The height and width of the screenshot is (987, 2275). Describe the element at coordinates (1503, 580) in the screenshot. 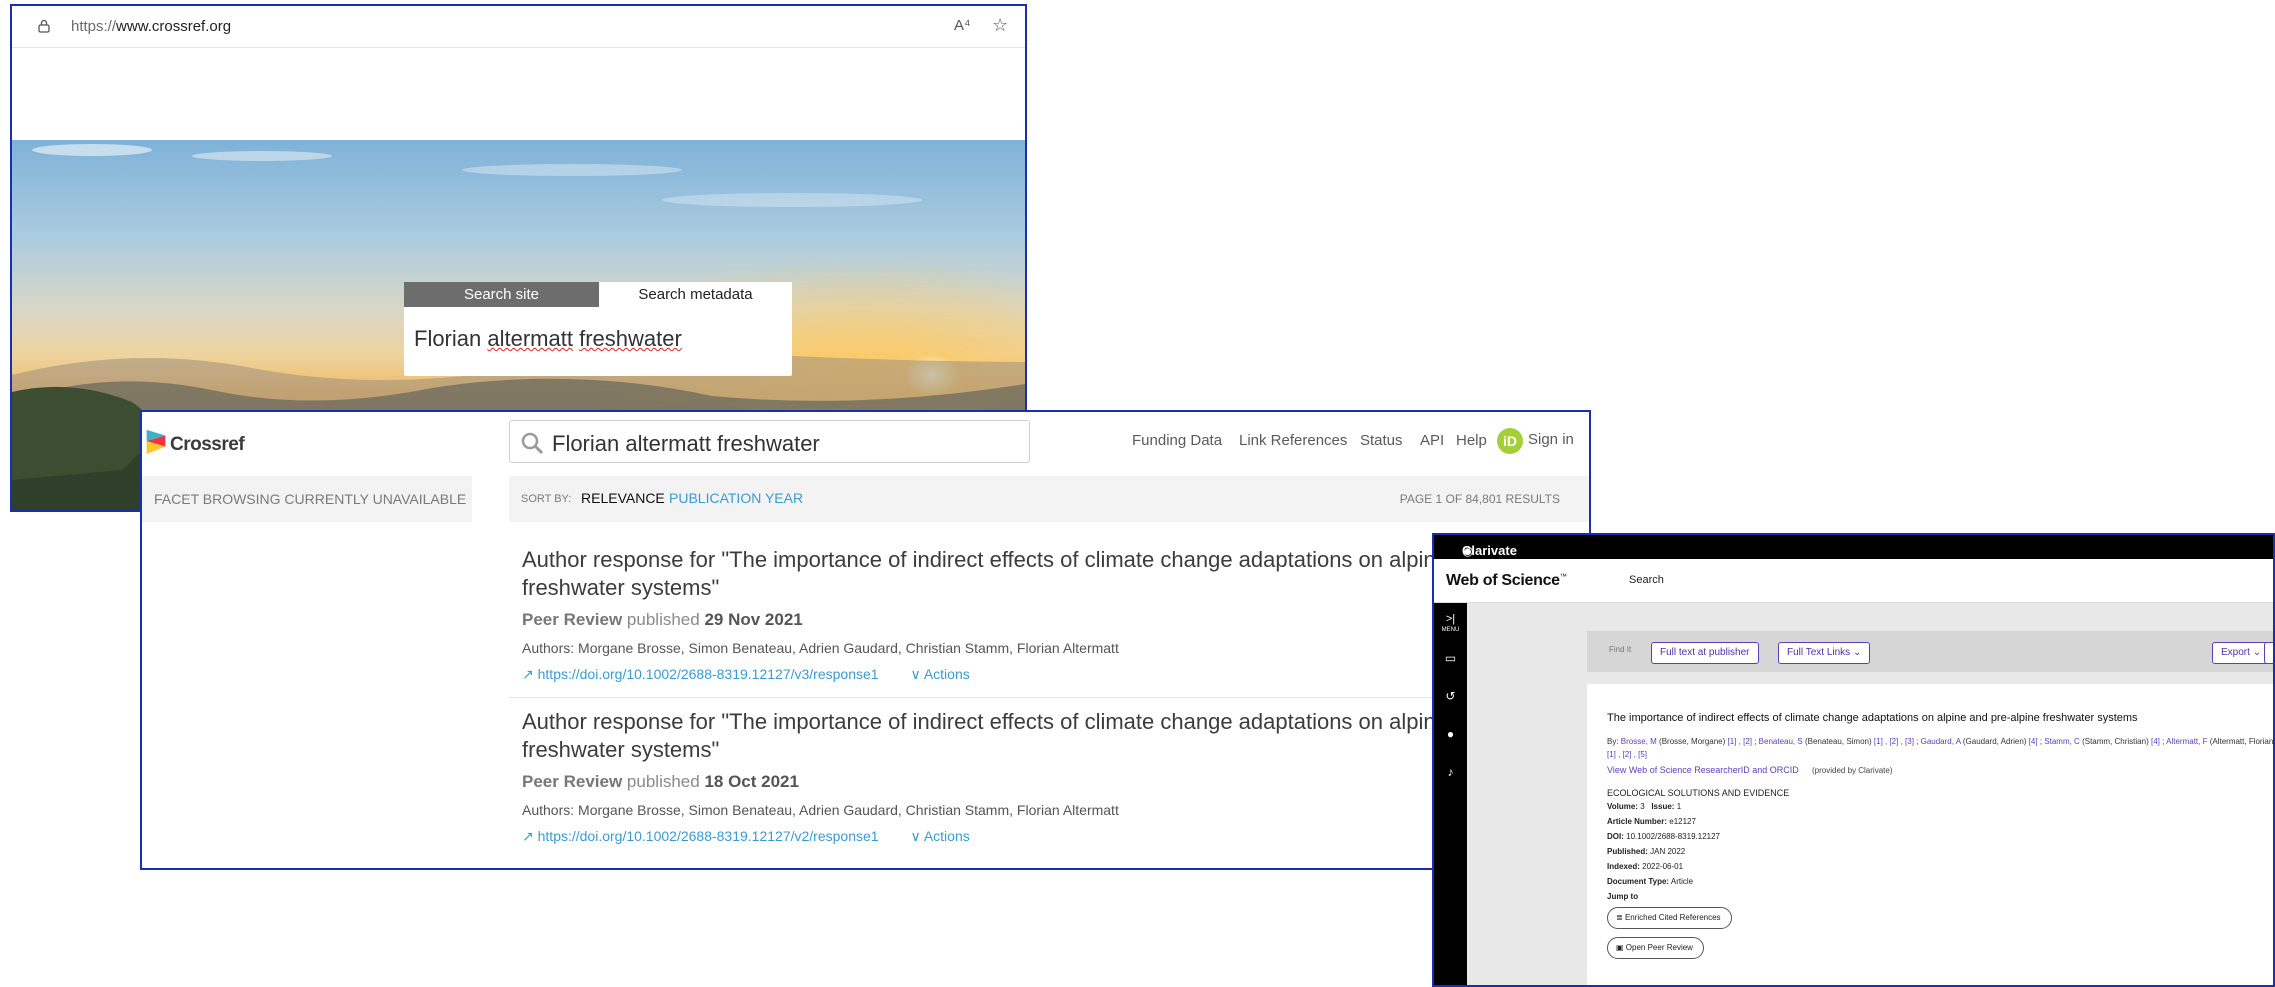

I see `wos-logo-text: Web of Science` at that location.